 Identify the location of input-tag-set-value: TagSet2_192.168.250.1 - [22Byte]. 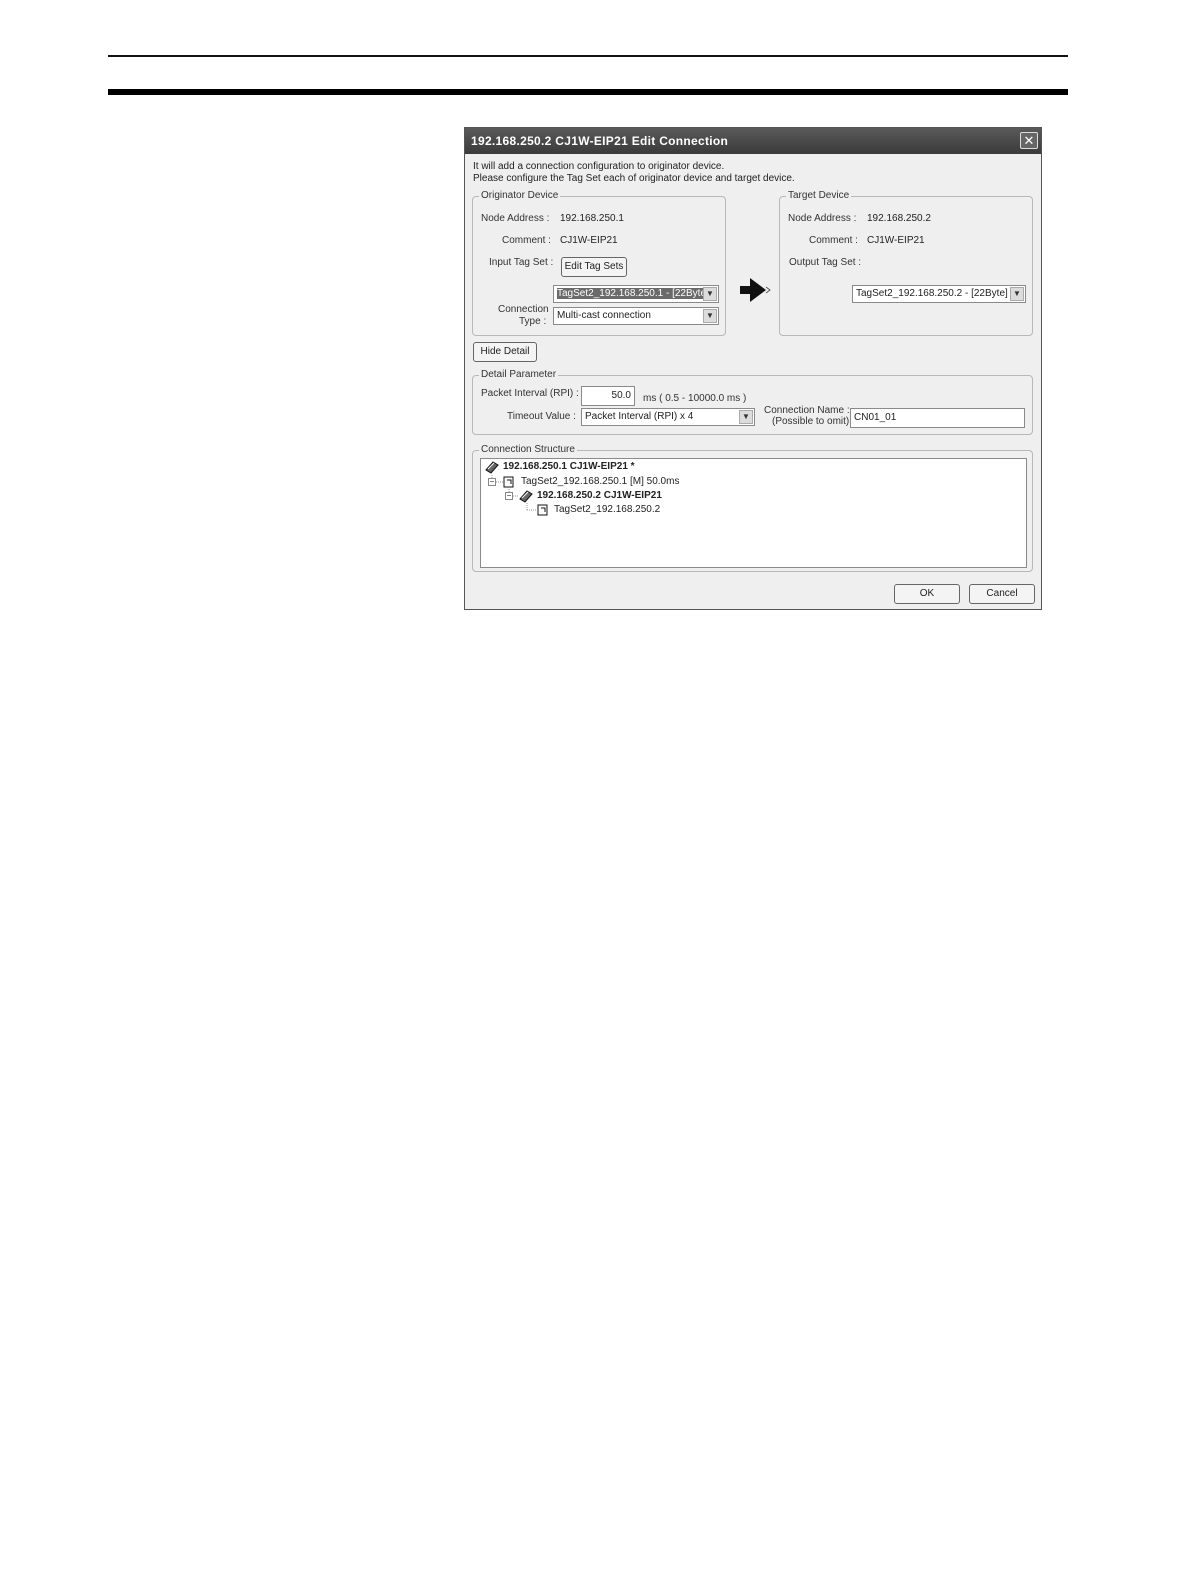
(633, 293).